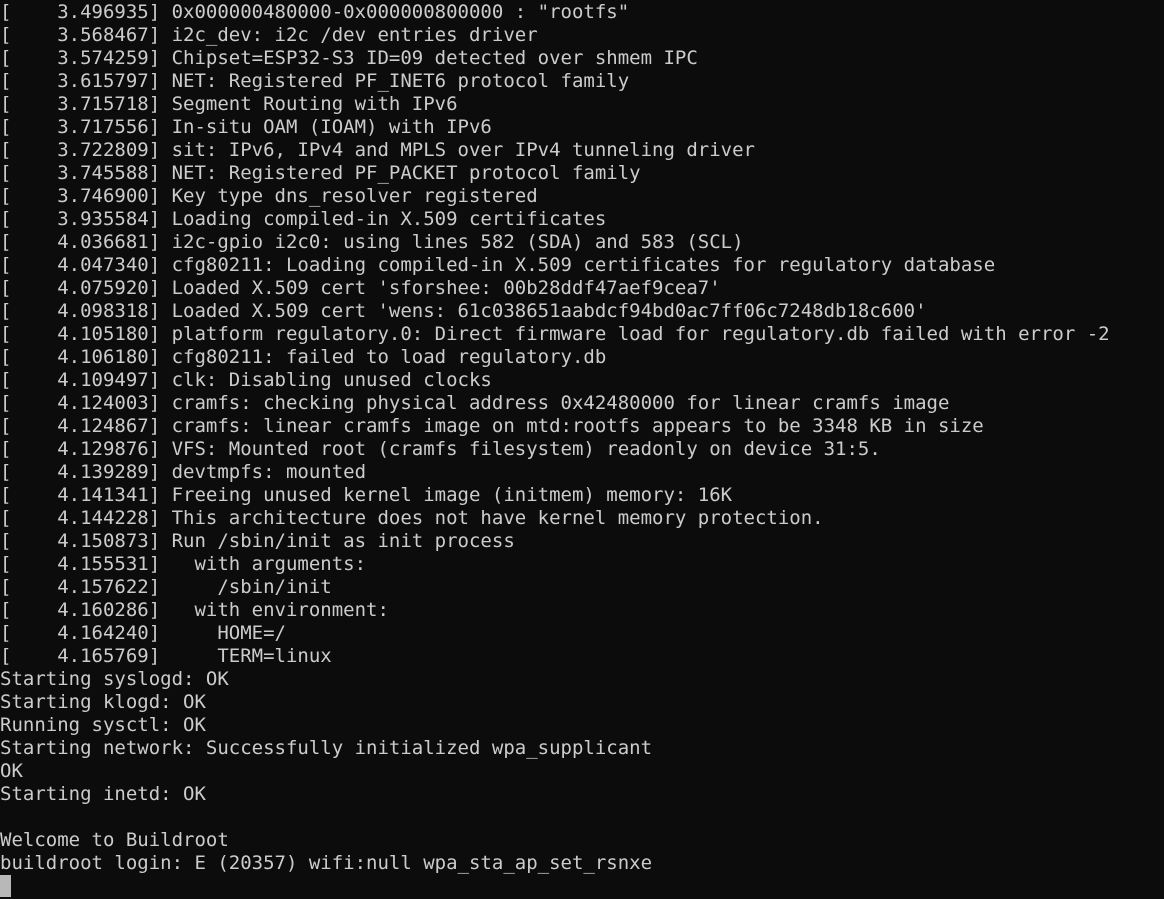 Image resolution: width=1164 pixels, height=899 pixels. What do you see at coordinates (166, 656) in the screenshot?
I see `terminal-line: [ 4.165769] TERM=linux` at bounding box center [166, 656].